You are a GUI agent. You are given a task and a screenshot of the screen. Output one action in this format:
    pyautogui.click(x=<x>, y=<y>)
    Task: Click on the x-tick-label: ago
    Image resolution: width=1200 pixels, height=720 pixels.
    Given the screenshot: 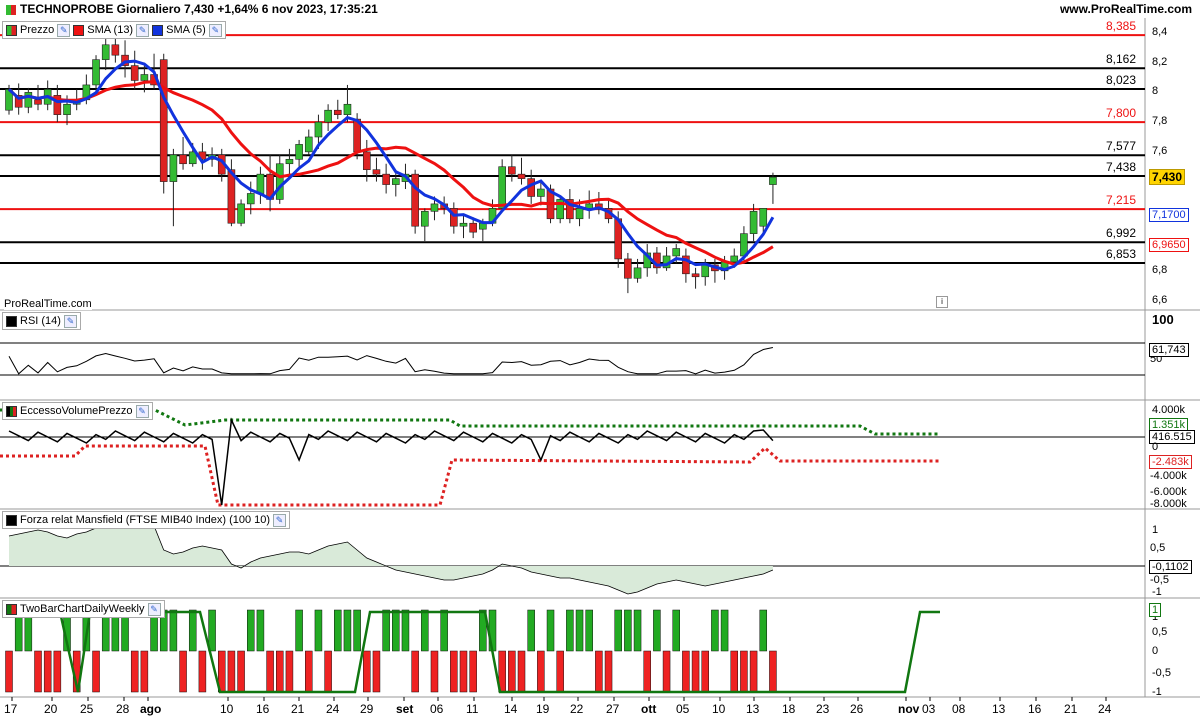 What is the action you would take?
    pyautogui.click(x=151, y=709)
    